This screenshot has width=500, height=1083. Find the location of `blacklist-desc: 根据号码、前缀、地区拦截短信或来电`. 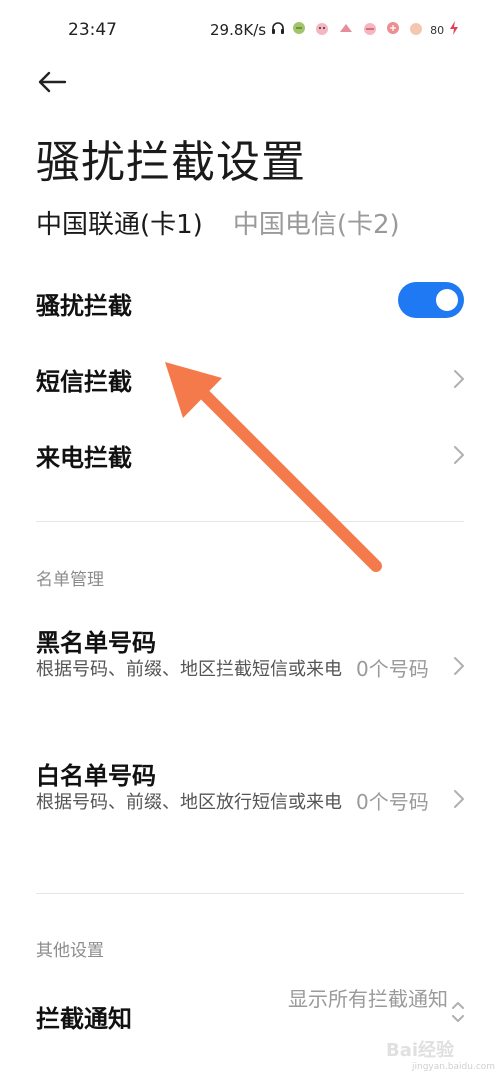

blacklist-desc: 根据号码、前缀、地区拦截短信或来电 is located at coordinates (189, 669).